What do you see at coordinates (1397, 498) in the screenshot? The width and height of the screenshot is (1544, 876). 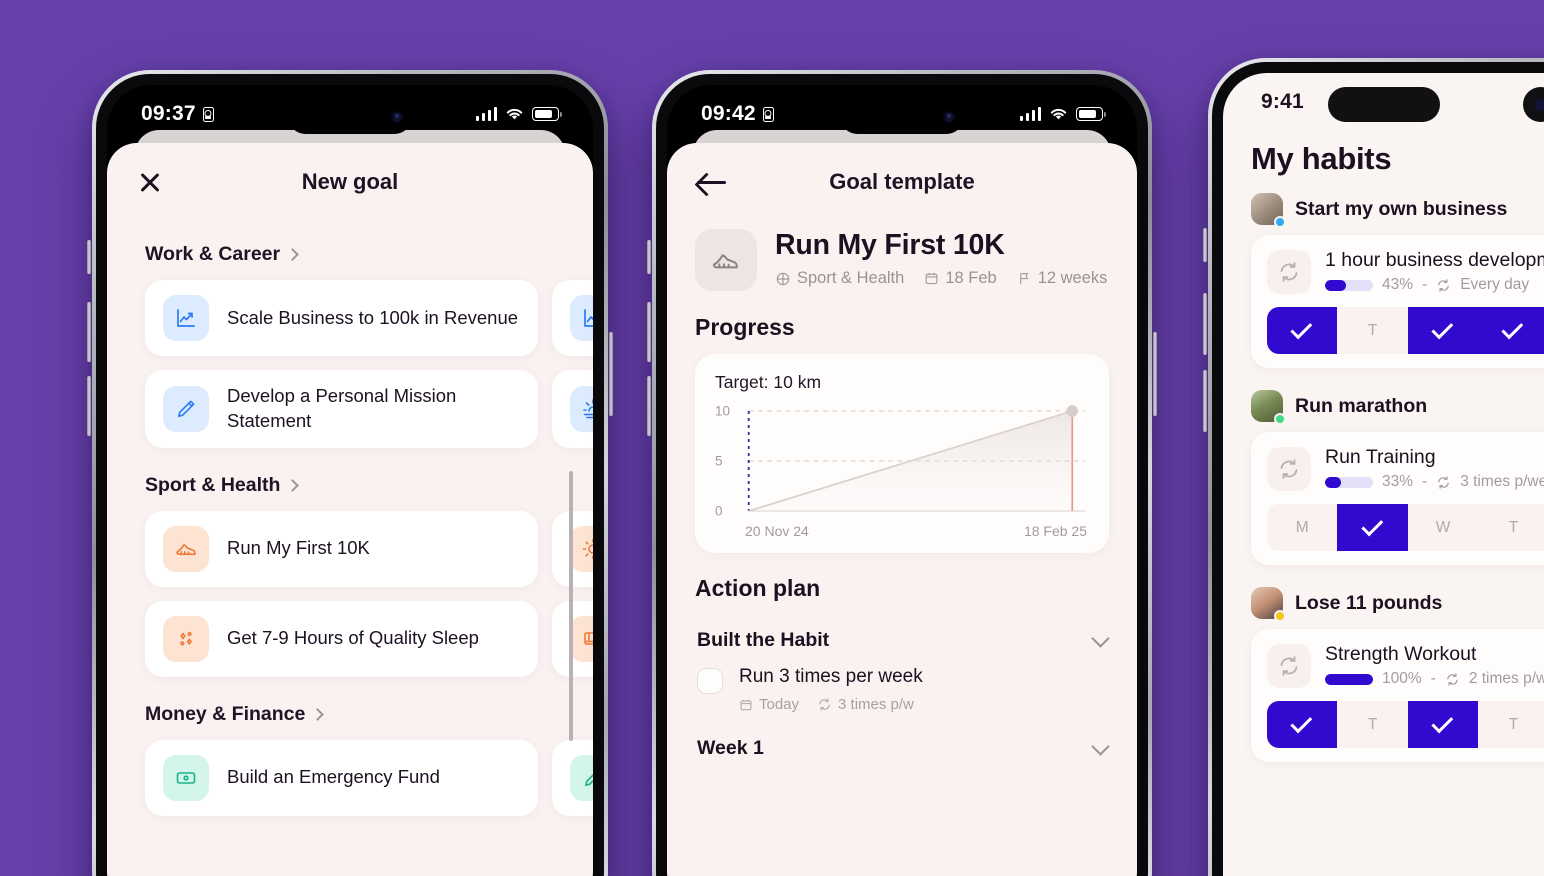 I see `habit-card: Run Training 33% - 3 times p/week` at bounding box center [1397, 498].